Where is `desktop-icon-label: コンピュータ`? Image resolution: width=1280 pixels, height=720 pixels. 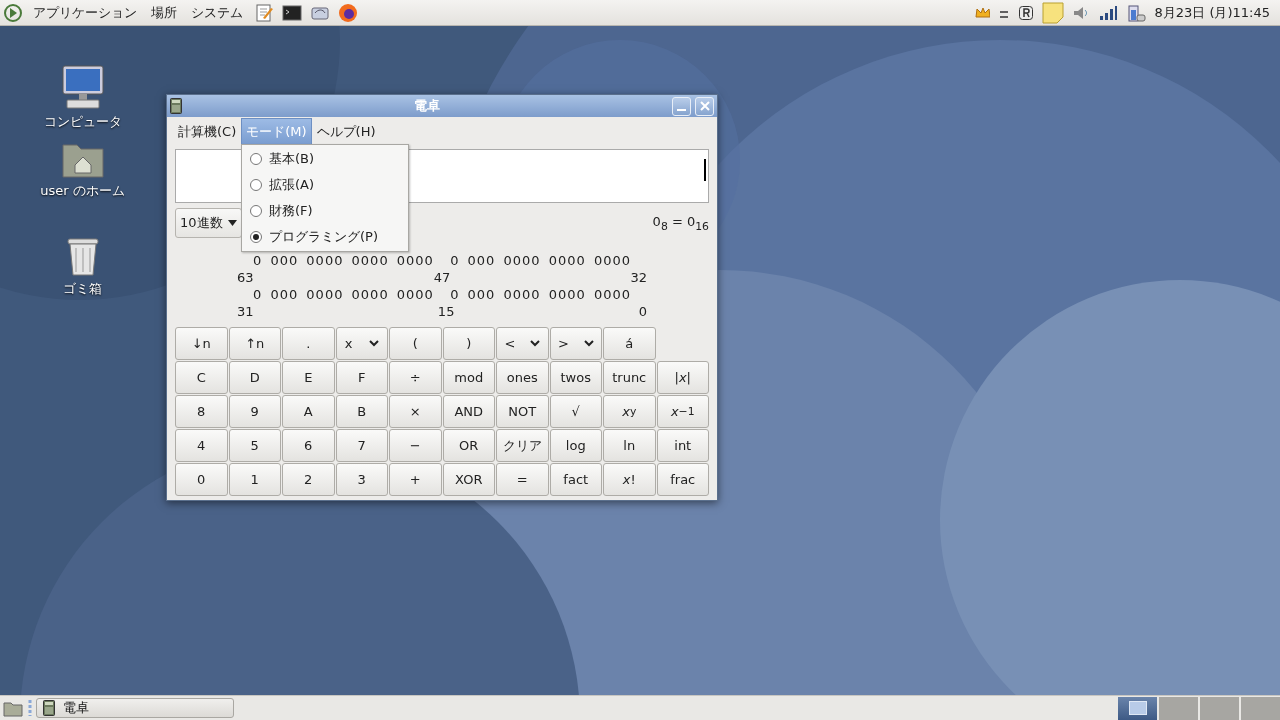 desktop-icon-label: コンピュータ is located at coordinates (82, 122).